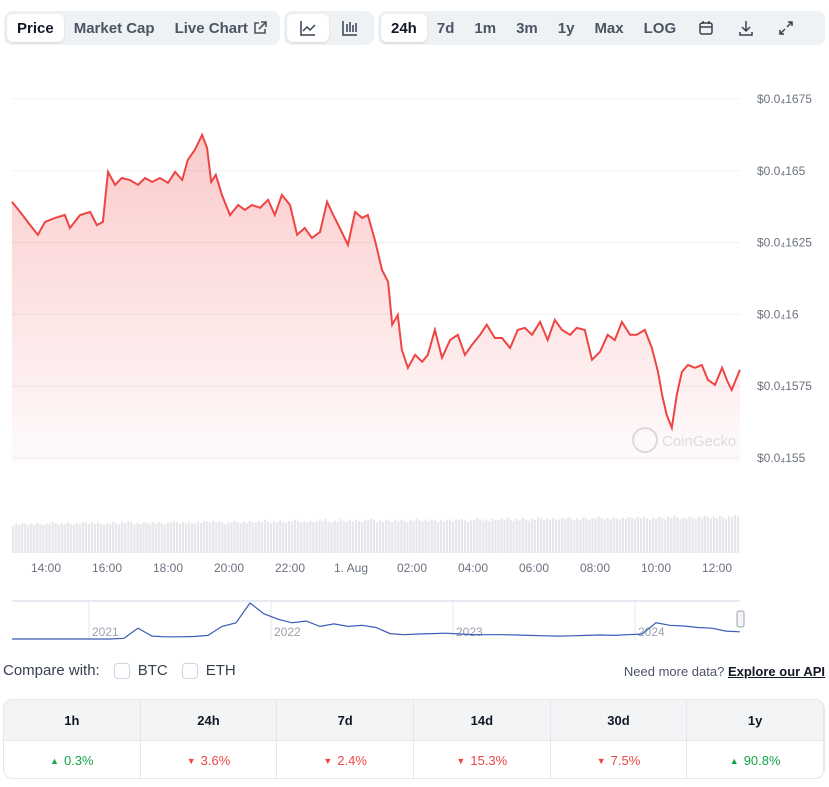 This screenshot has width=829, height=787. What do you see at coordinates (473, 568) in the screenshot?
I see `x-tick-label: 04:00` at bounding box center [473, 568].